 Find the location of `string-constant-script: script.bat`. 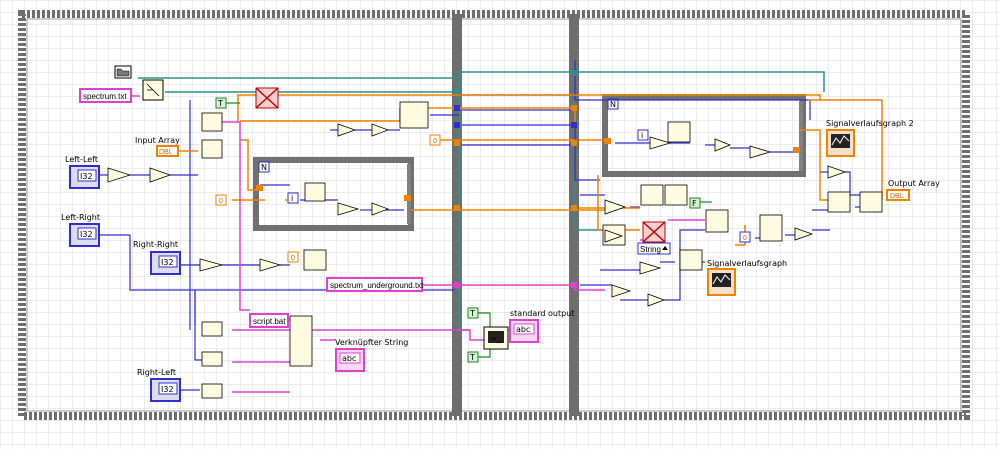

string-constant-script: script.bat is located at coordinates (269, 320).